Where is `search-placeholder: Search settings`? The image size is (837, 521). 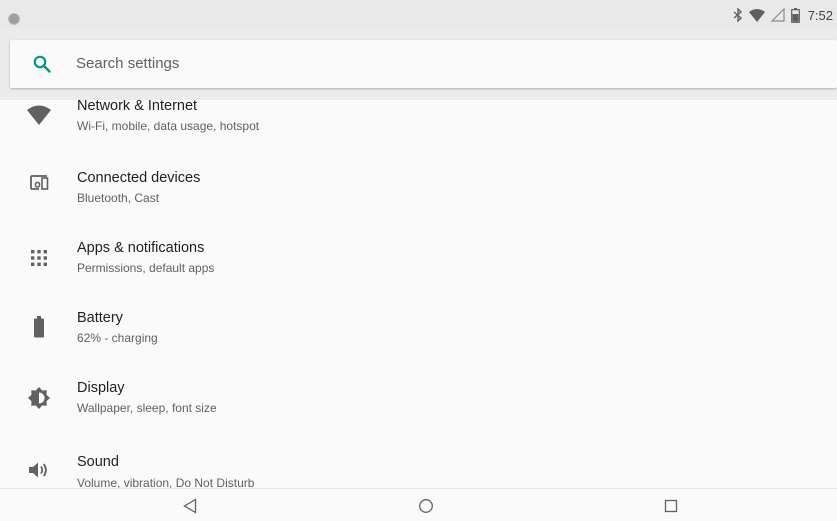
search-placeholder: Search settings is located at coordinates (128, 63).